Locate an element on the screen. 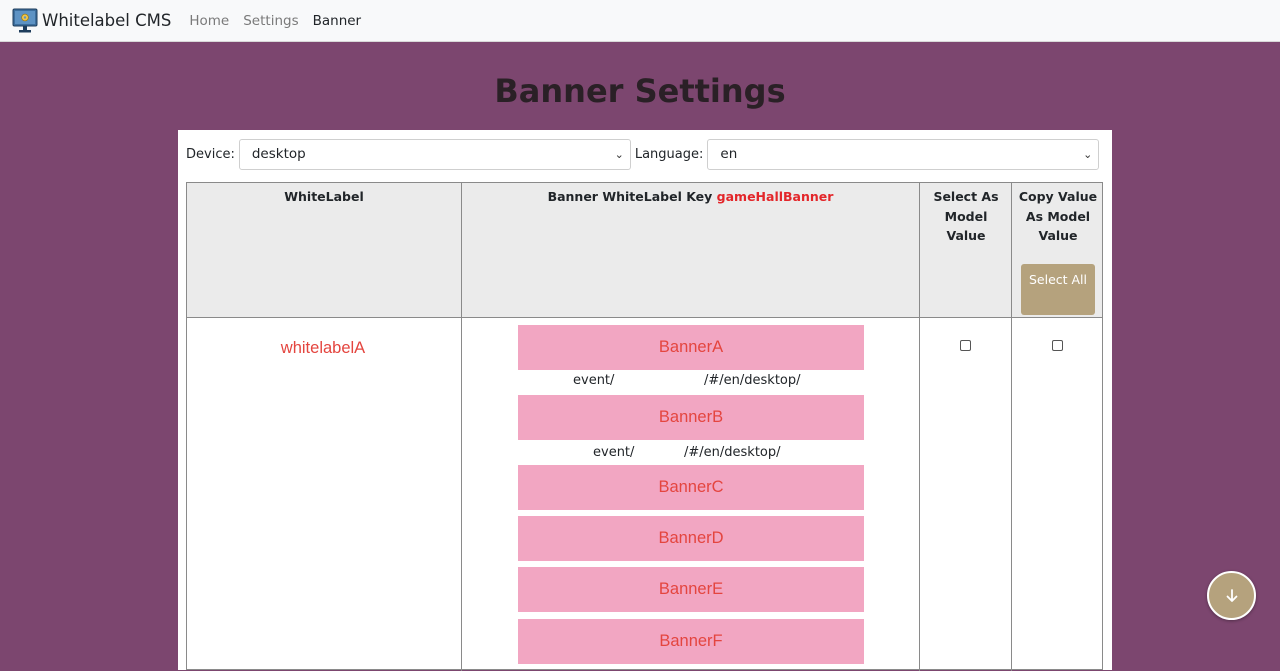  arrow-down-icon is located at coordinates (1231, 595).